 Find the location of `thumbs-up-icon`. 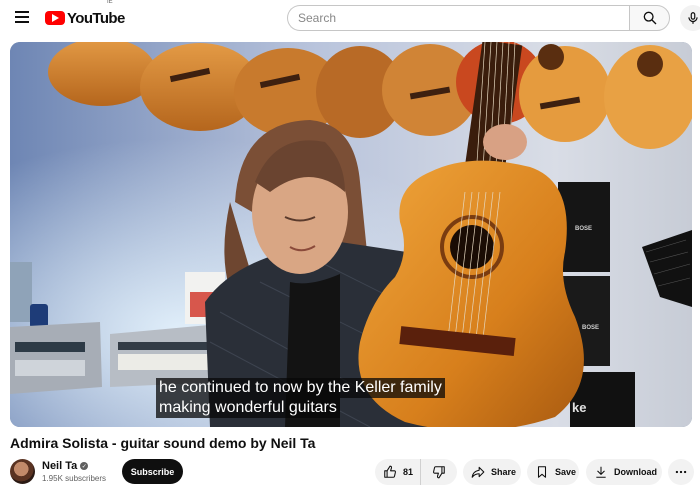

thumbs-up-icon is located at coordinates (390, 471).